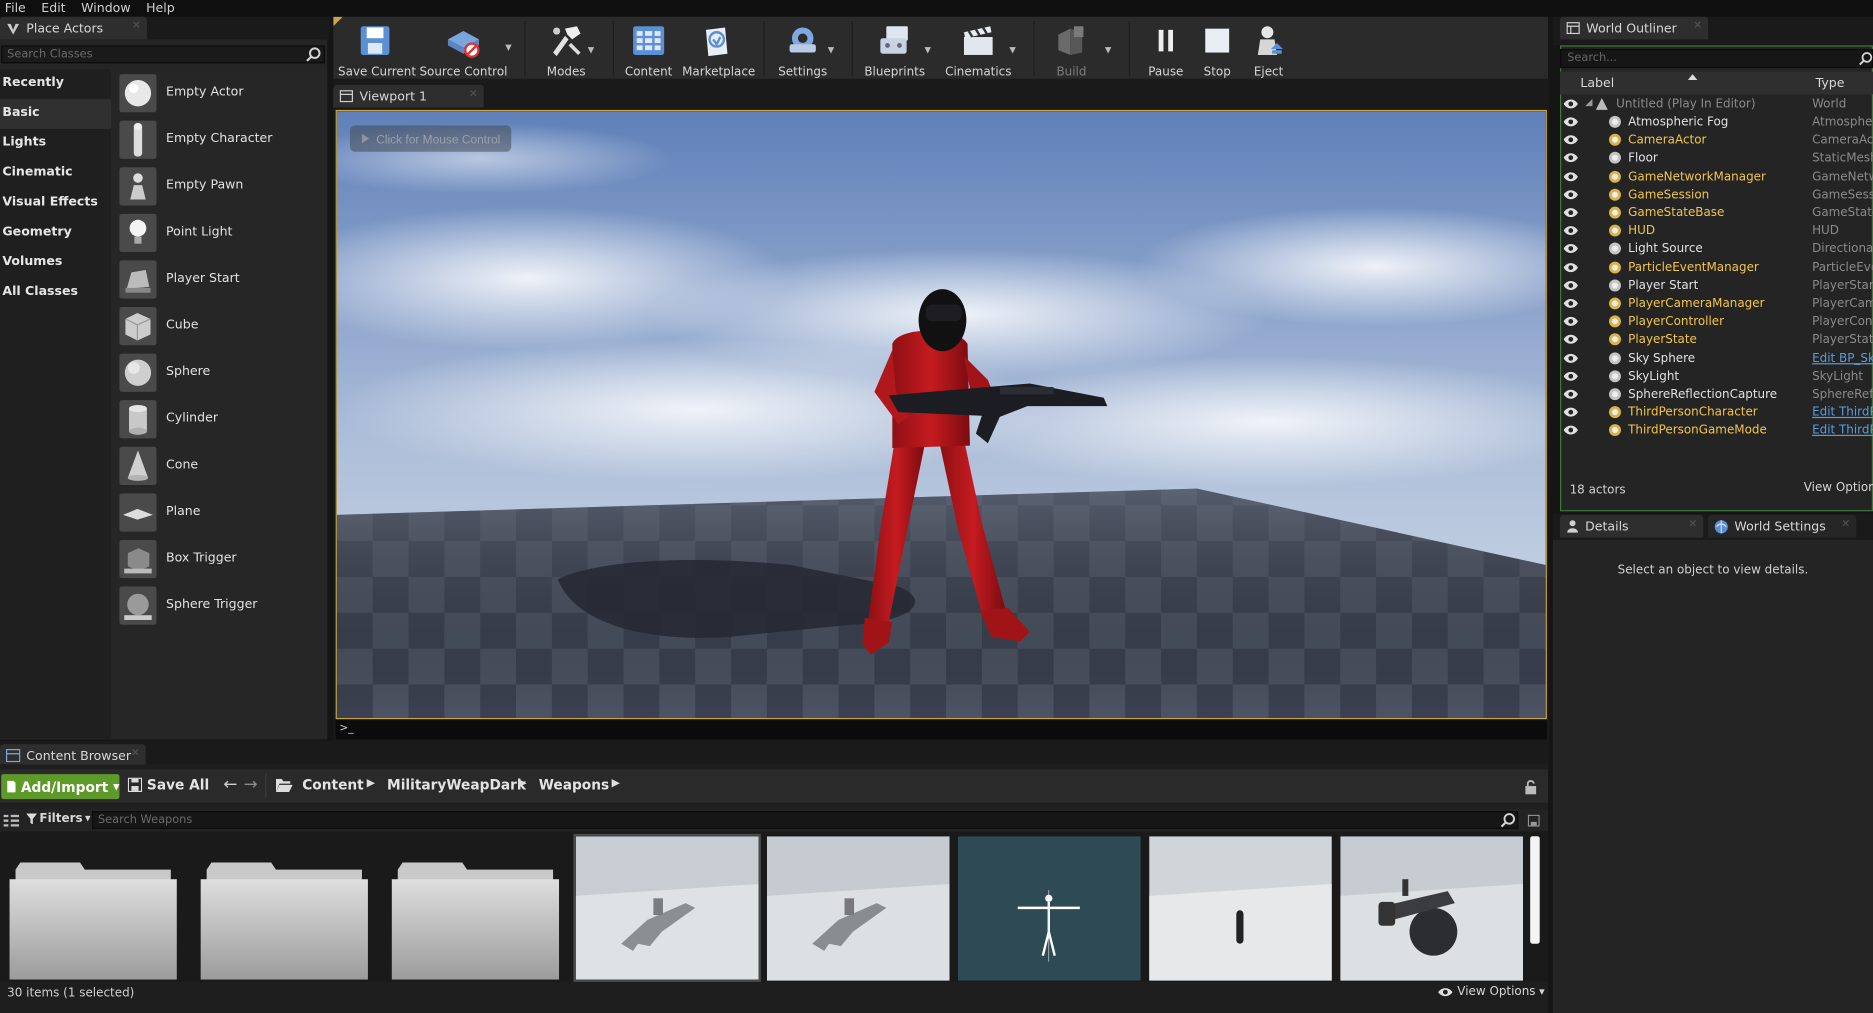 This screenshot has width=1873, height=1013. What do you see at coordinates (377, 49) in the screenshot?
I see `save-current-button: Save Current` at bounding box center [377, 49].